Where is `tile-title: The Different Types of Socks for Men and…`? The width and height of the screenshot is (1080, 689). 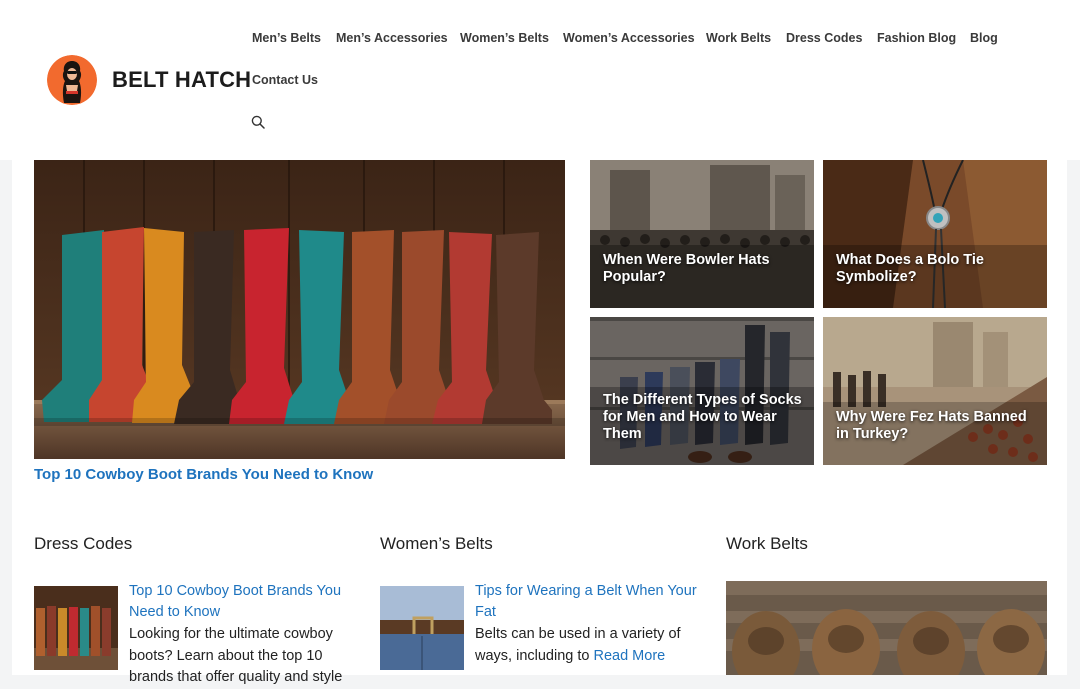
tile-title: The Different Types of Socks for Men and… is located at coordinates (703, 417).